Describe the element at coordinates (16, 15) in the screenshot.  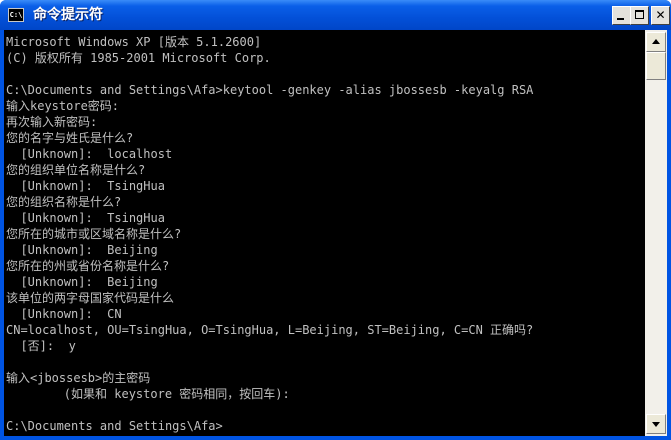
I see `cmd-icon: C:\` at that location.